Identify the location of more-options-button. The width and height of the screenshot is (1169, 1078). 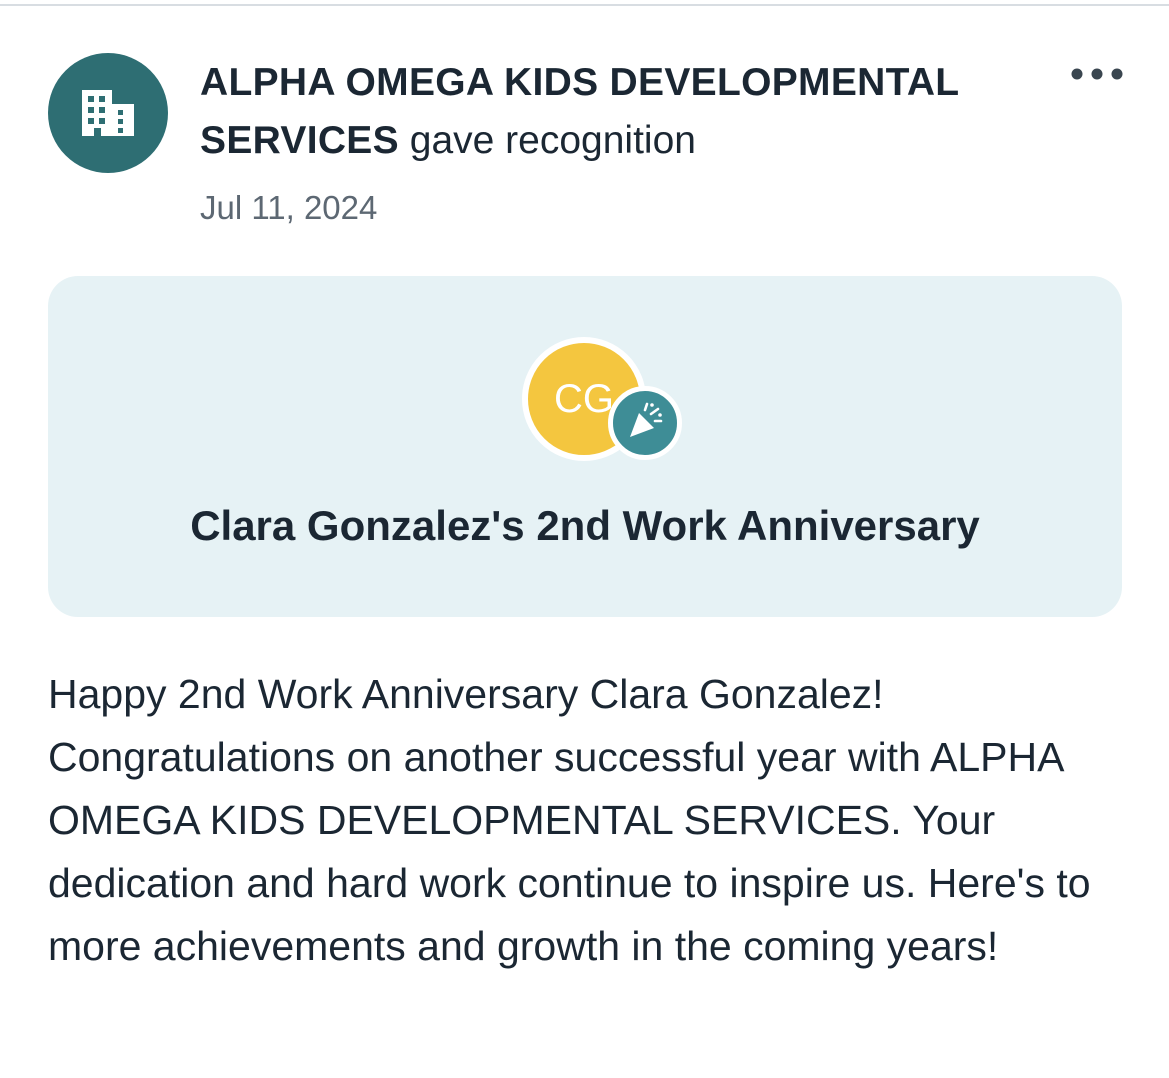
(1097, 76).